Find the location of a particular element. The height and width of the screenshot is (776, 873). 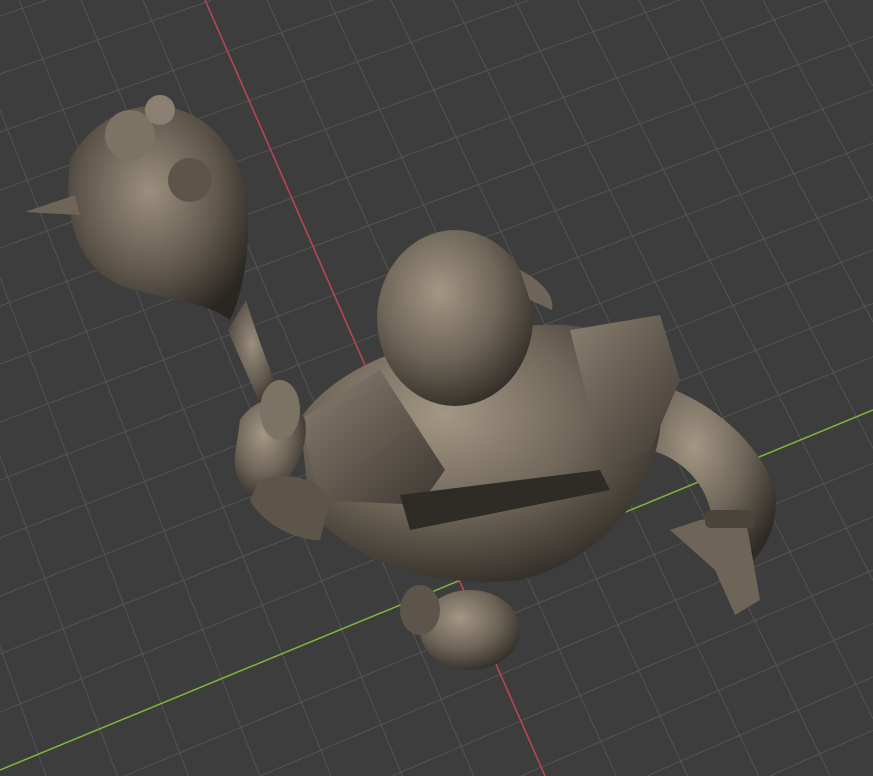

club is located at coordinates (153, 252).